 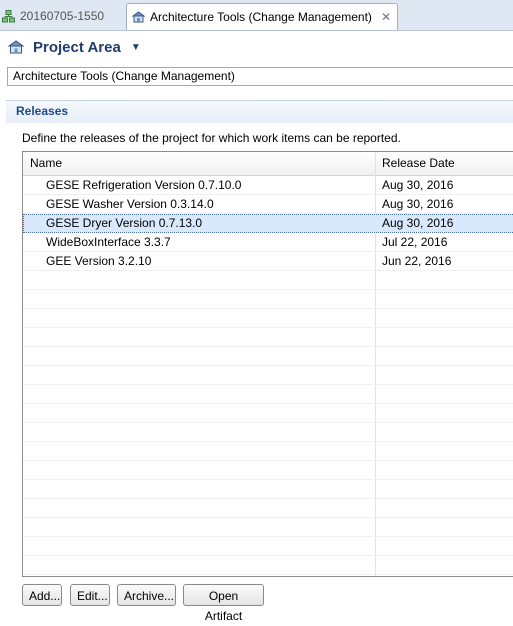 What do you see at coordinates (417, 261) in the screenshot?
I see `release-date: Jun 22, 2016` at bounding box center [417, 261].